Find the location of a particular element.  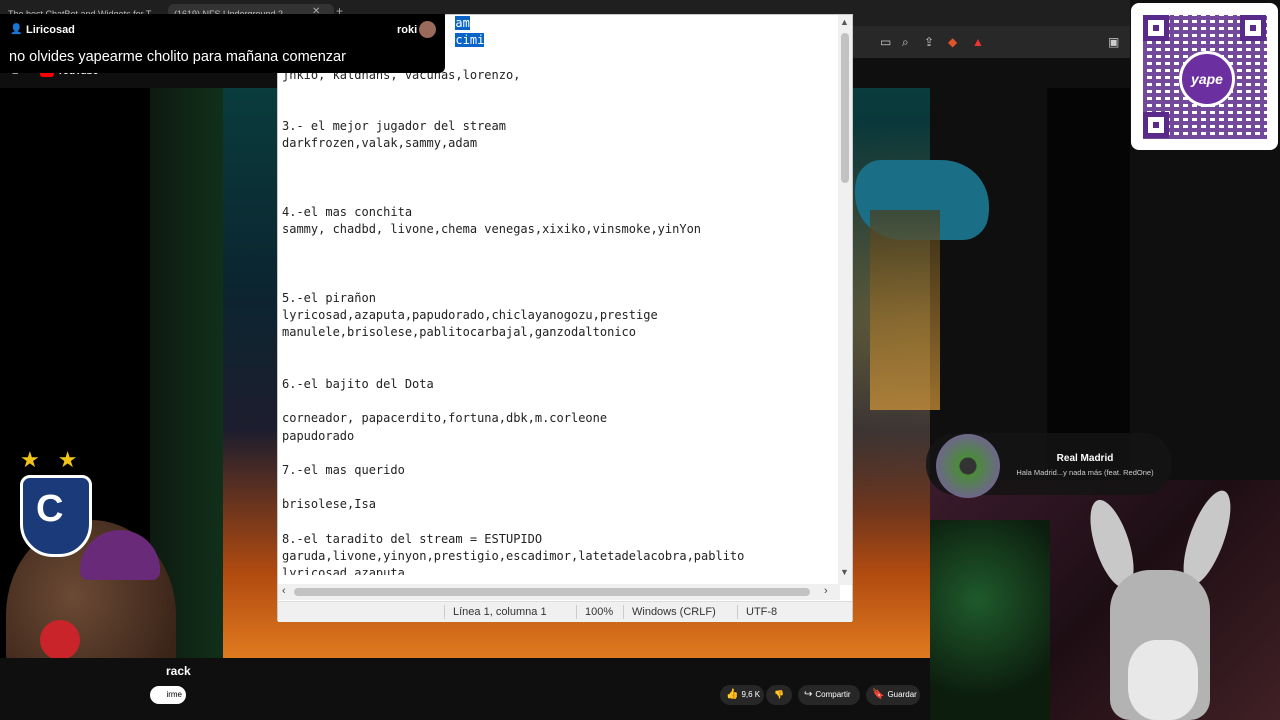

zoom-icon: ⌕ is located at coordinates (905, 42).